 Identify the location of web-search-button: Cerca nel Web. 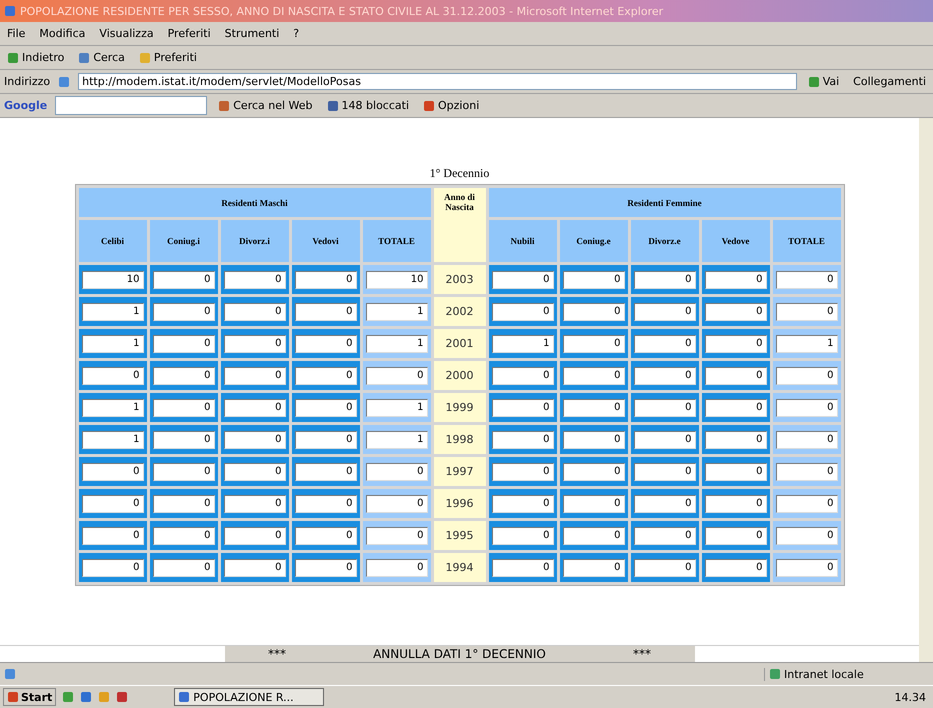
(265, 105).